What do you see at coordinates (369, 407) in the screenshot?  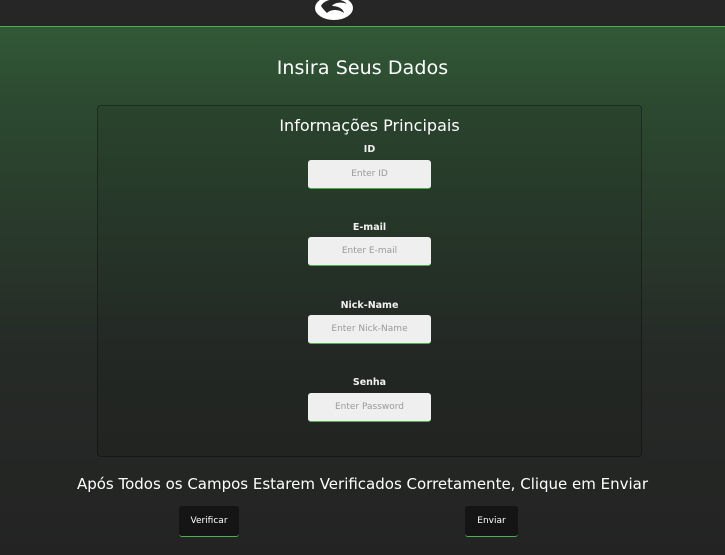 I see `password-input` at bounding box center [369, 407].